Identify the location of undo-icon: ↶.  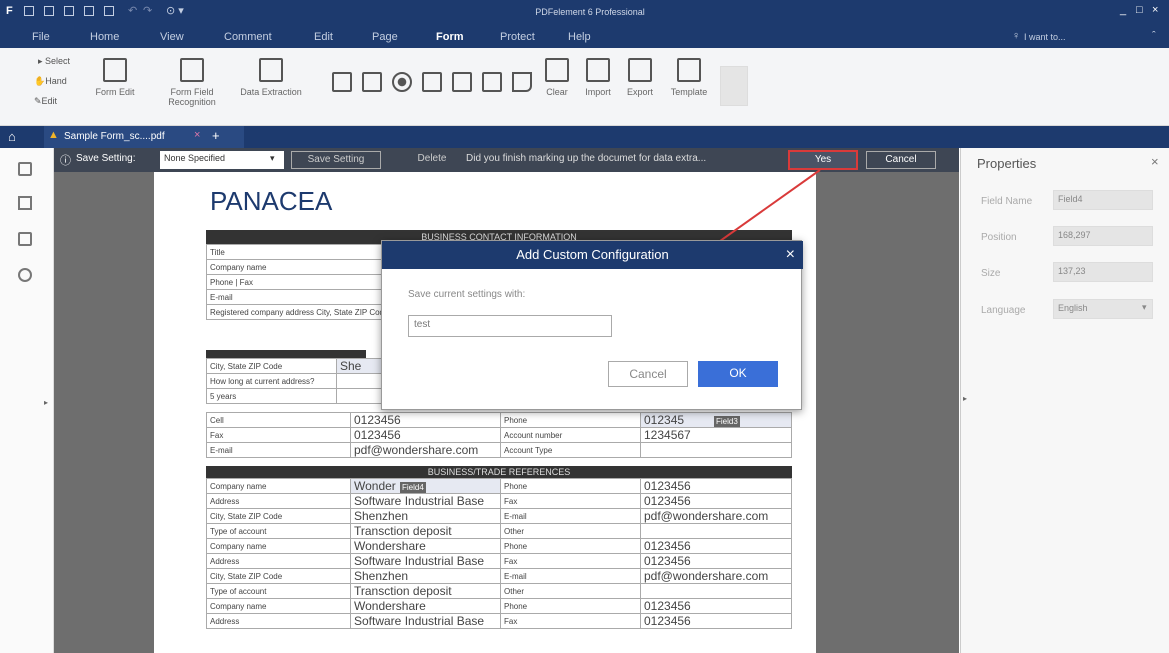
(132, 10).